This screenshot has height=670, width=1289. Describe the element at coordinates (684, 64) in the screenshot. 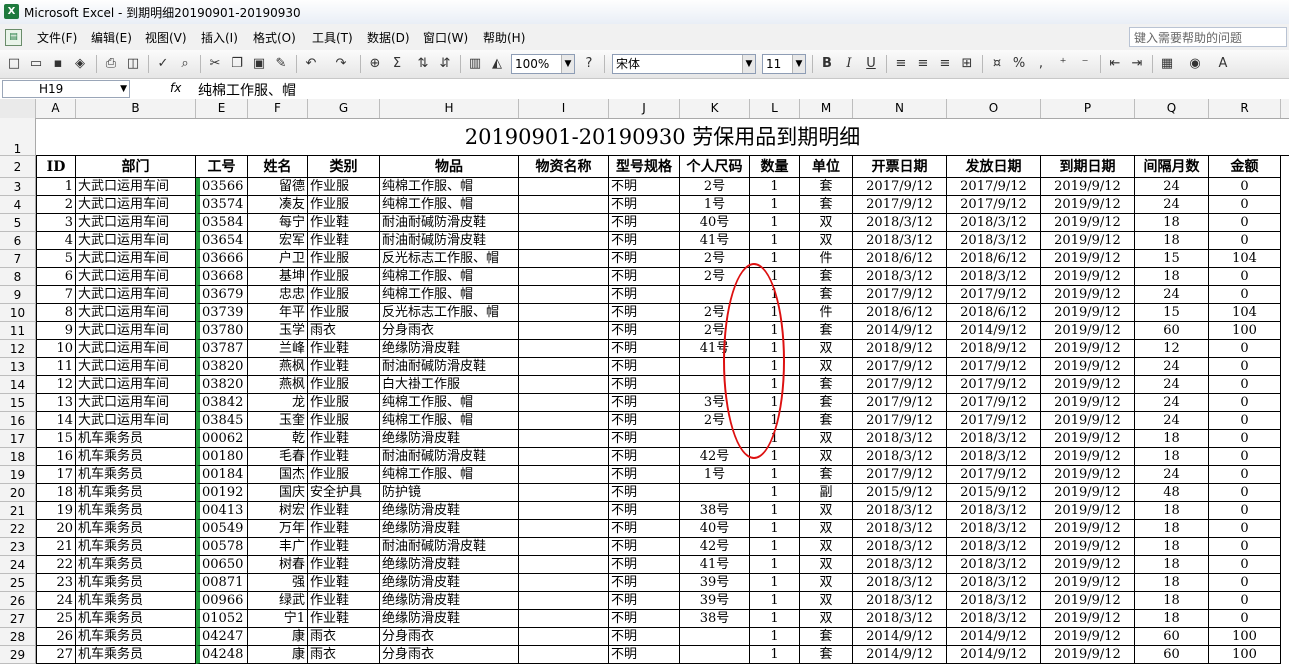

I see `font-name-select: 宋体 ▼` at that location.